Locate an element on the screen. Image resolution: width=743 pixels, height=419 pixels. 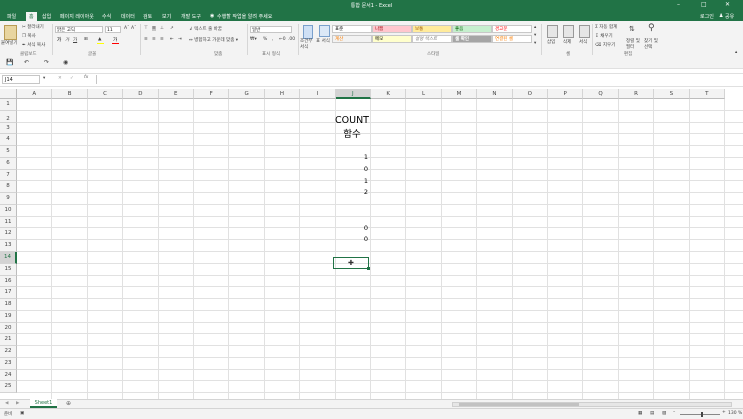
row-header-4: 4 is located at coordinates (8, 140).